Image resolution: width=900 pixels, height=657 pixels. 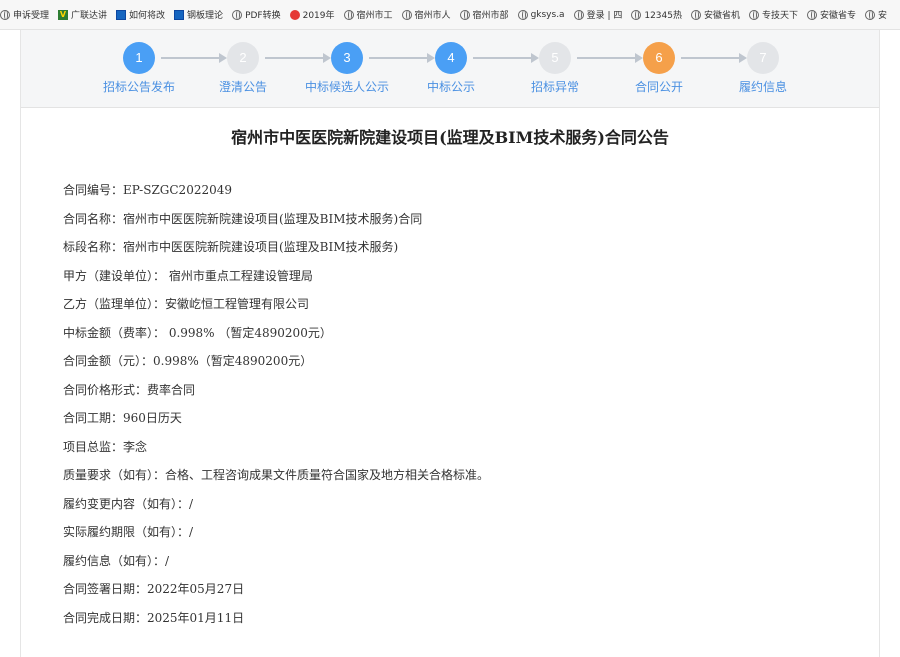 I want to click on bookmark-label: 12345热, so click(x=663, y=16).